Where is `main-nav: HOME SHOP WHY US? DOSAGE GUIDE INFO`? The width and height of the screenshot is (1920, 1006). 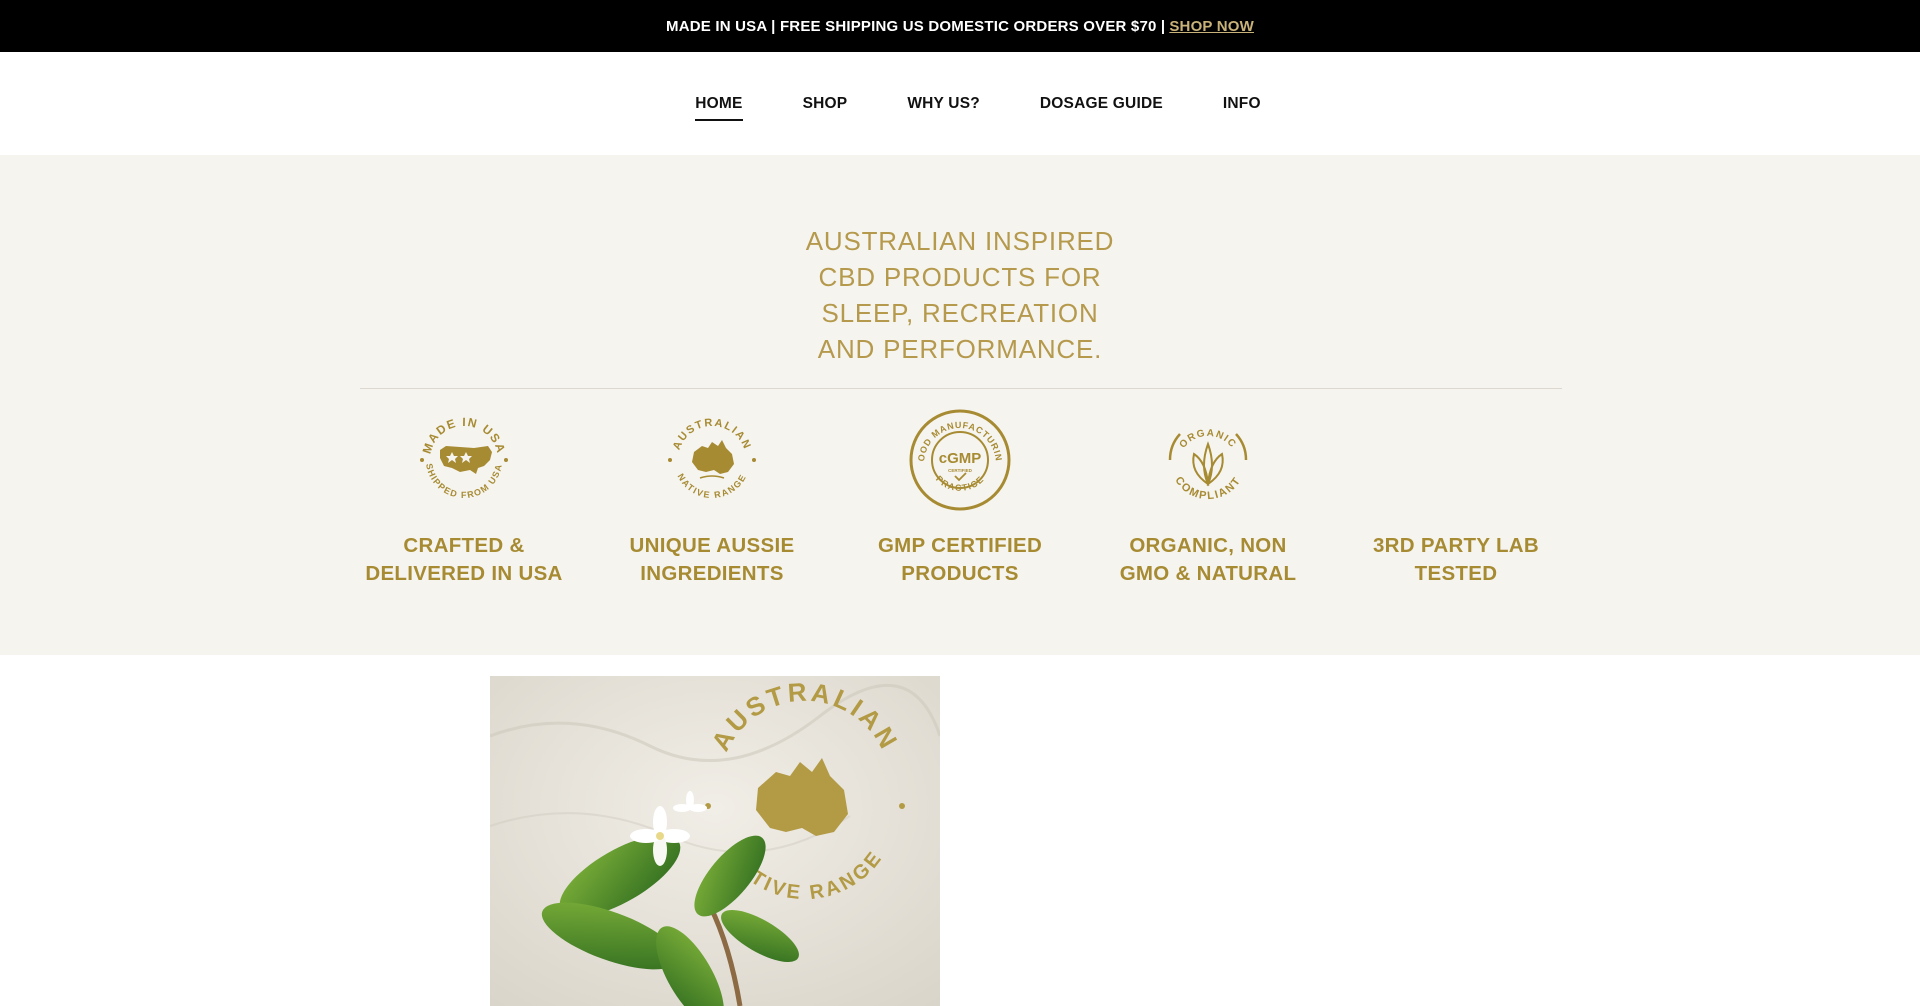
main-nav: HOME SHOP WHY US? DOSAGE GUIDE INFO is located at coordinates (960, 103).